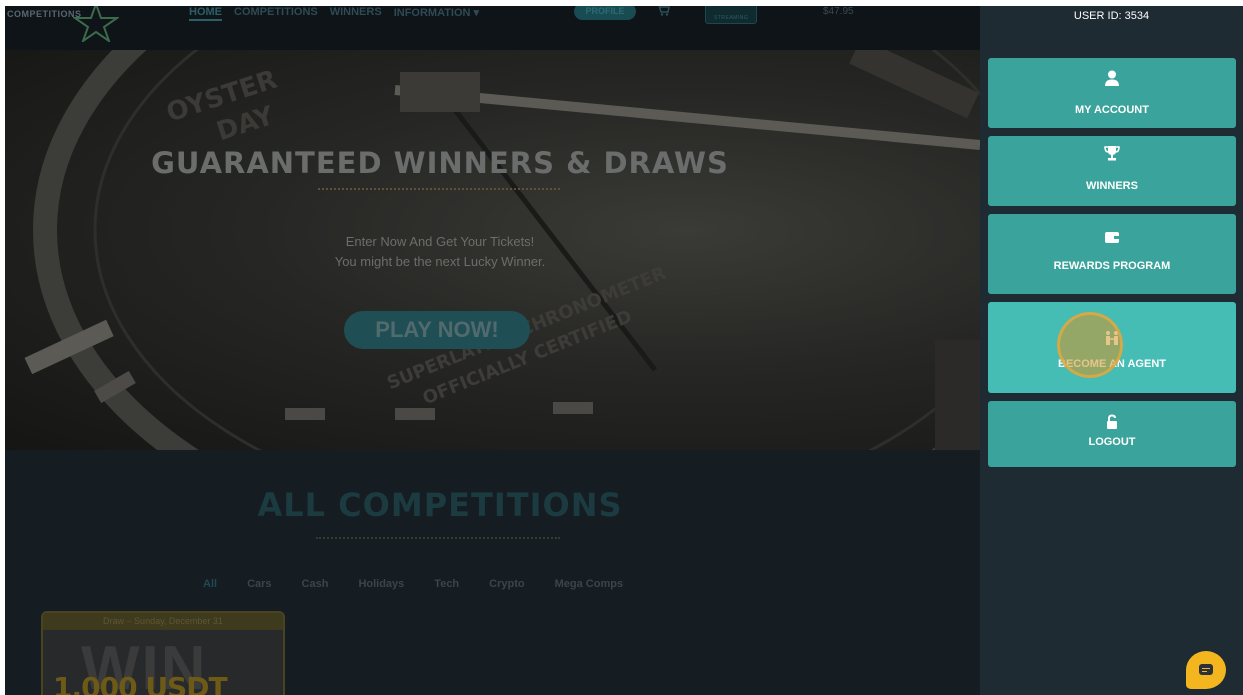 The height and width of the screenshot is (695, 1243). I want to click on nav-links: HOME COMPETITIONS WINNERS INFORMATION ▾, so click(334, 13).